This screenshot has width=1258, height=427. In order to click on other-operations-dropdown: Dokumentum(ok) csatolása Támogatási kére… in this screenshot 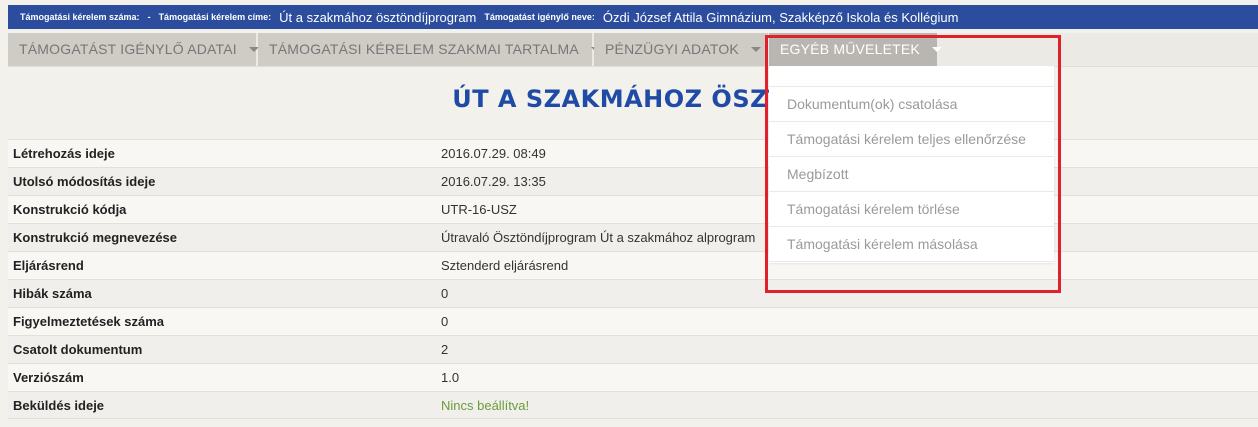, I will do `click(911, 164)`.